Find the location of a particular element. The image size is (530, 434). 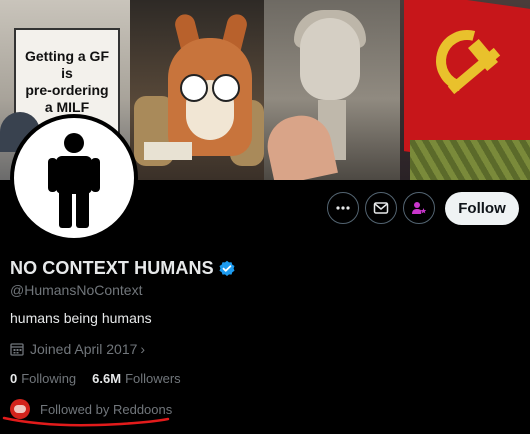

following-count: 0 is located at coordinates (14, 378).